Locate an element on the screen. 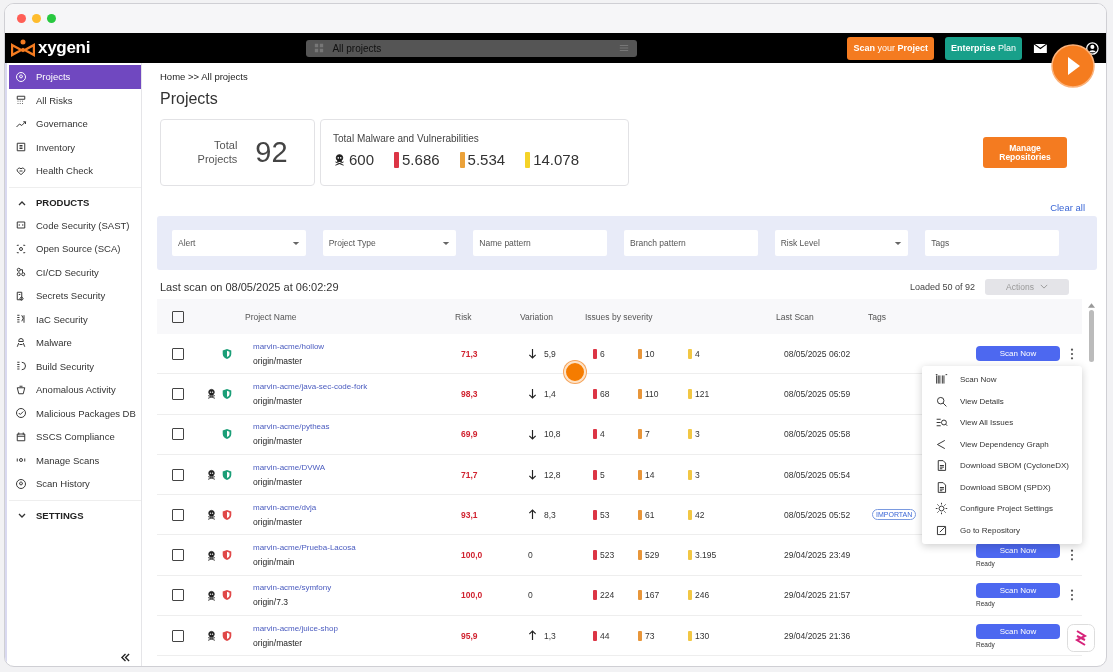 Image resolution: width=1113 pixels, height=672 pixels. project-link: marvin-acme/hollow is located at coordinates (289, 346).